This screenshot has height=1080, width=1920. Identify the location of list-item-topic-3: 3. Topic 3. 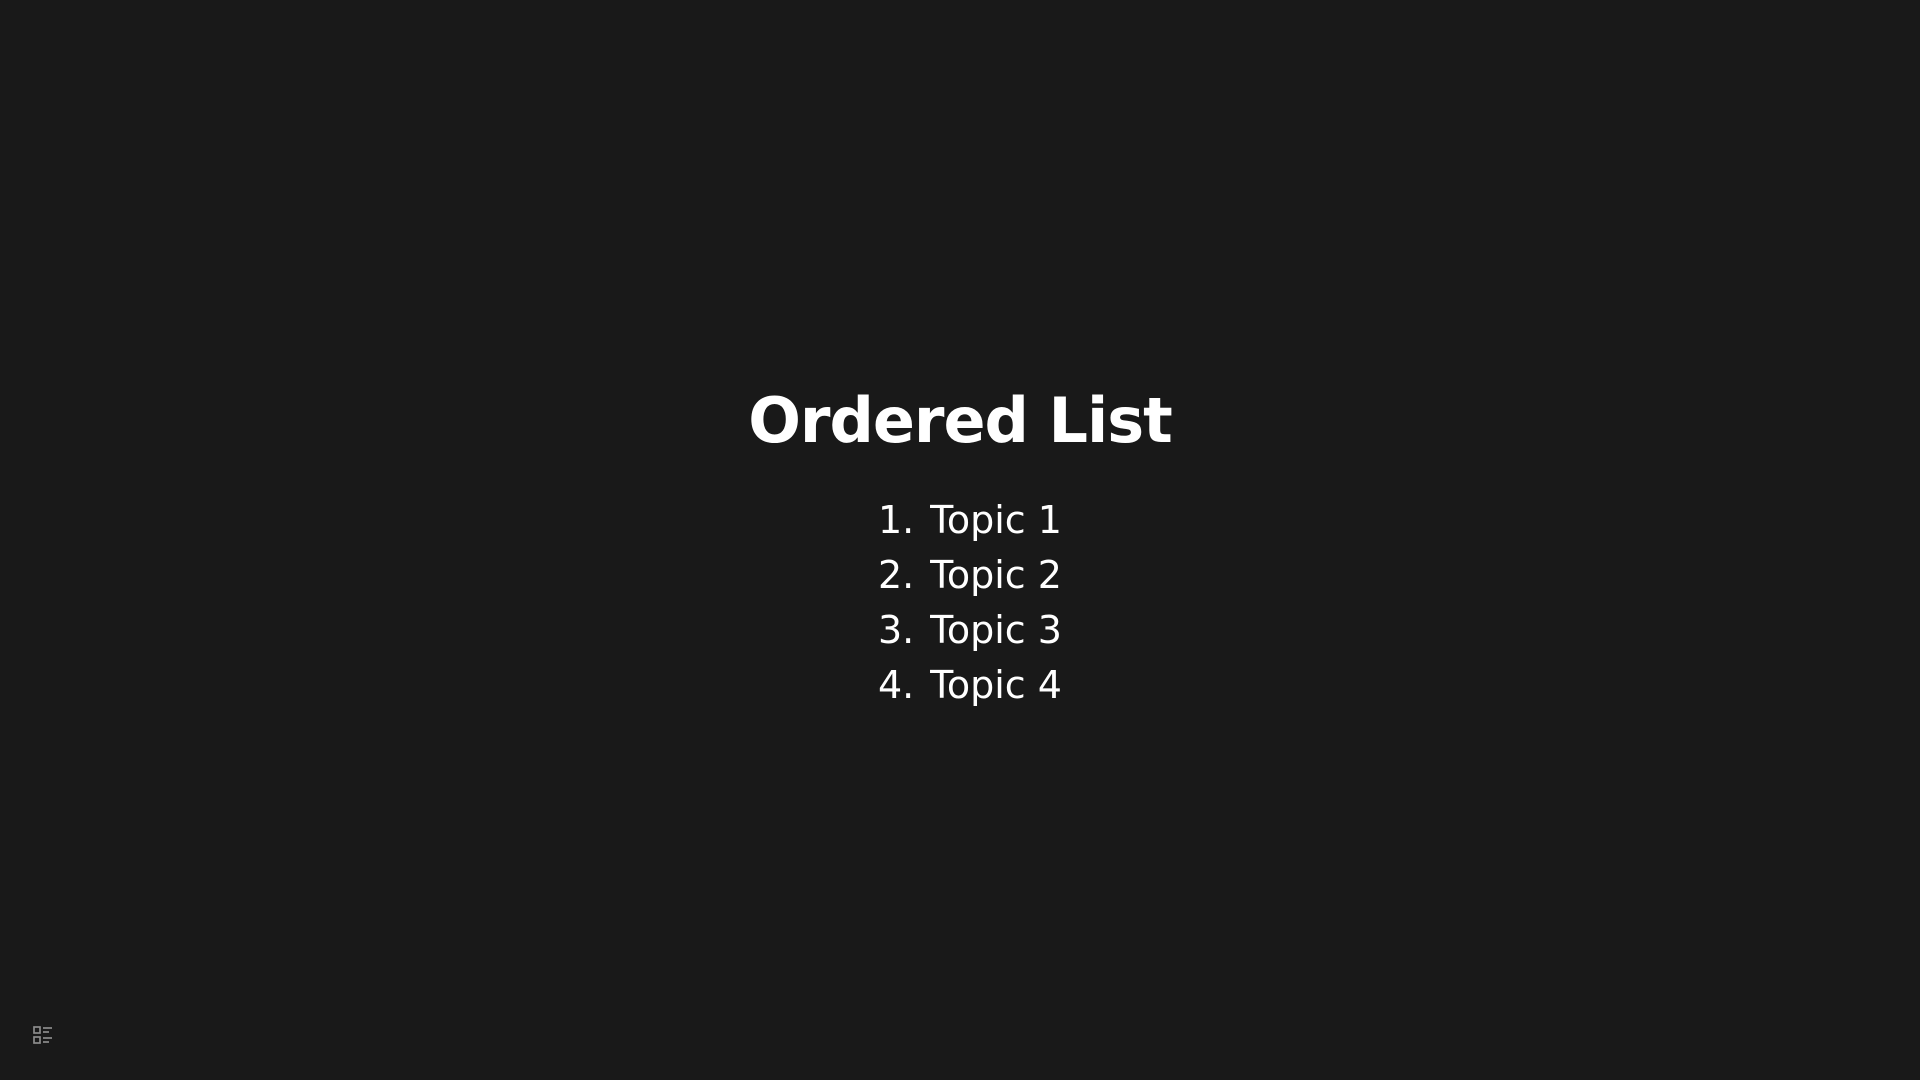
(970, 630).